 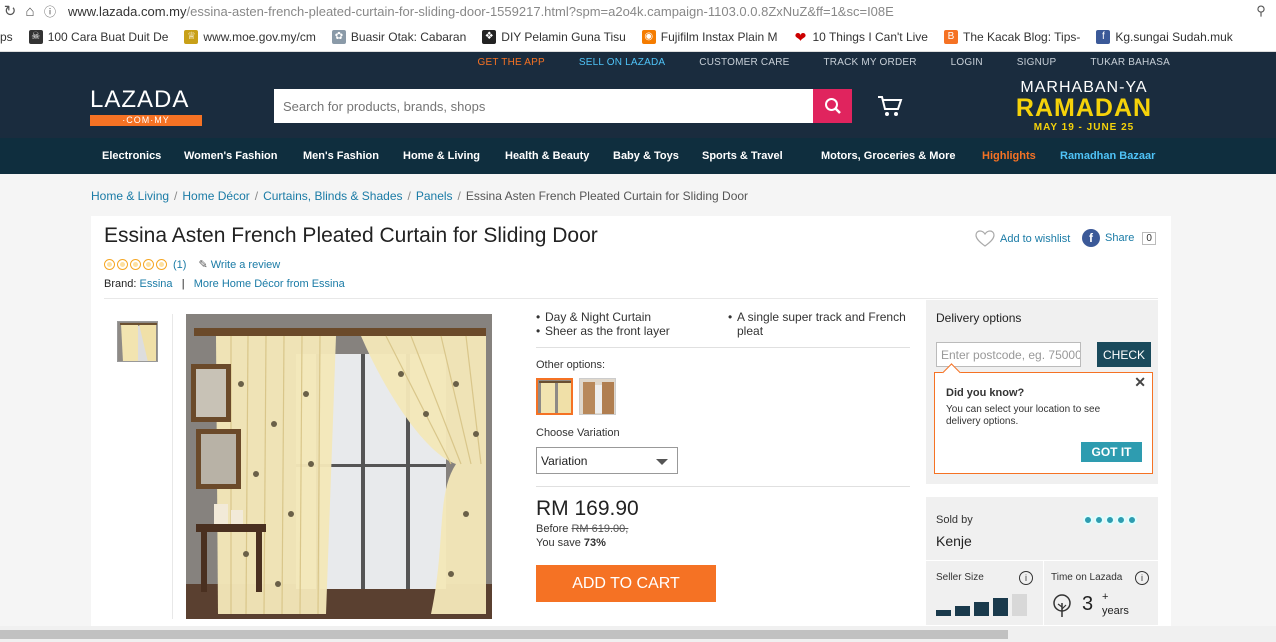 I want to click on info-icon: ⓘ, so click(x=50, y=11).